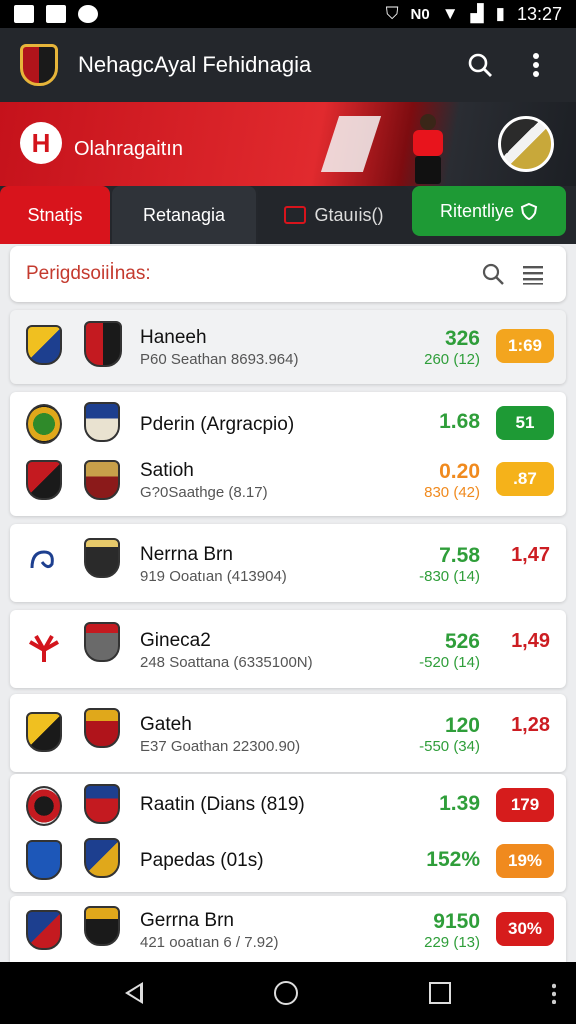 The width and height of the screenshot is (576, 1024). What do you see at coordinates (530, 555) in the screenshot?
I see `odds-alt-value: 1,47` at bounding box center [530, 555].